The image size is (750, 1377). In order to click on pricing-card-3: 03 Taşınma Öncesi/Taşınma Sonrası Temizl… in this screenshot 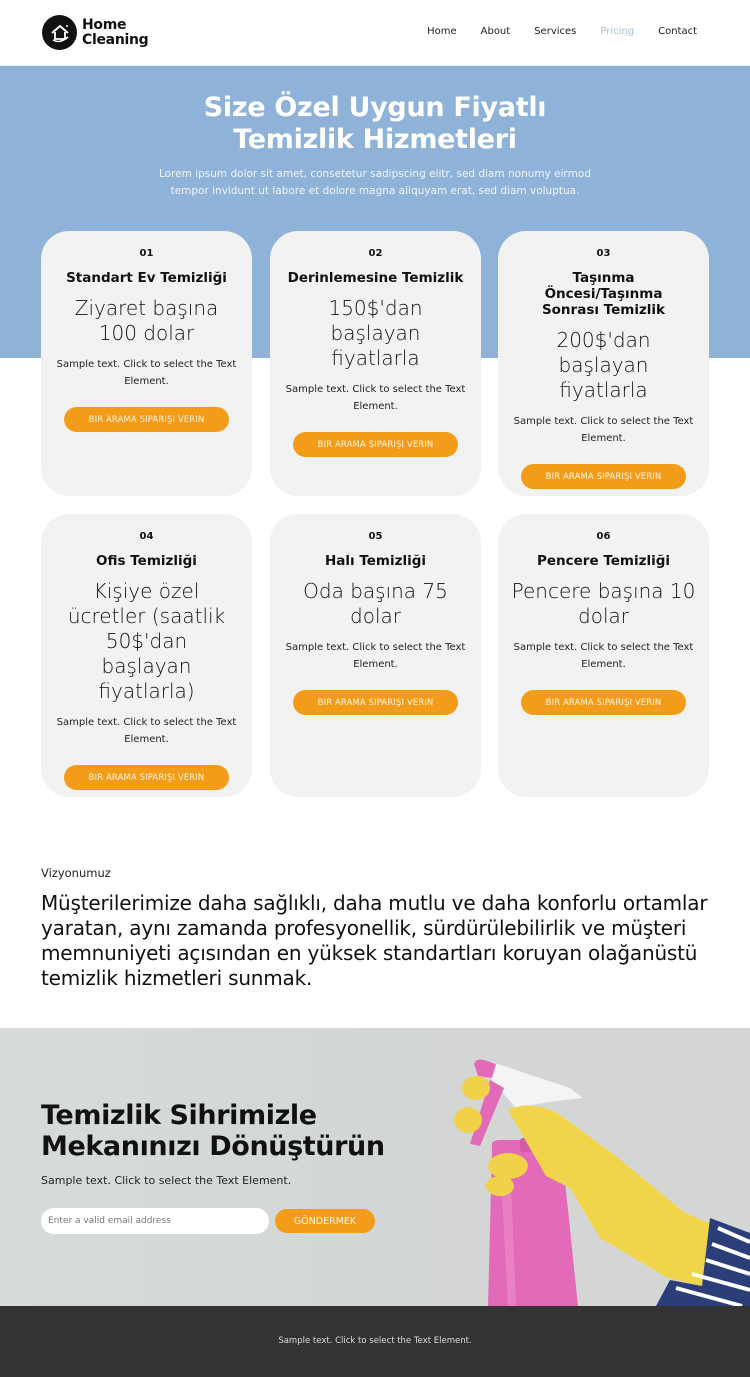, I will do `click(603, 363)`.